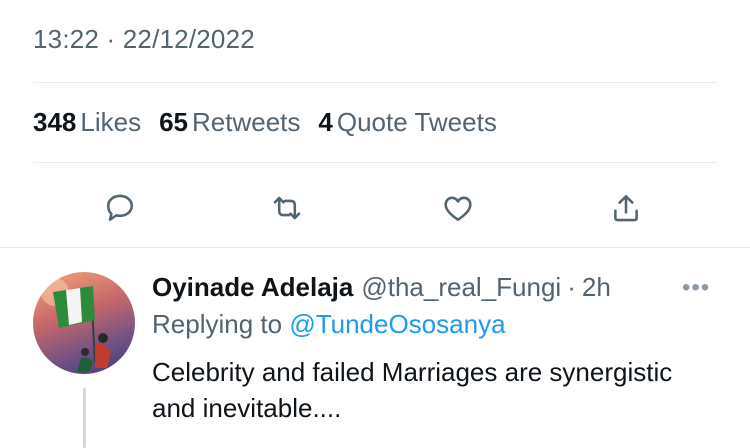  I want to click on likes-count: 348, so click(55, 122).